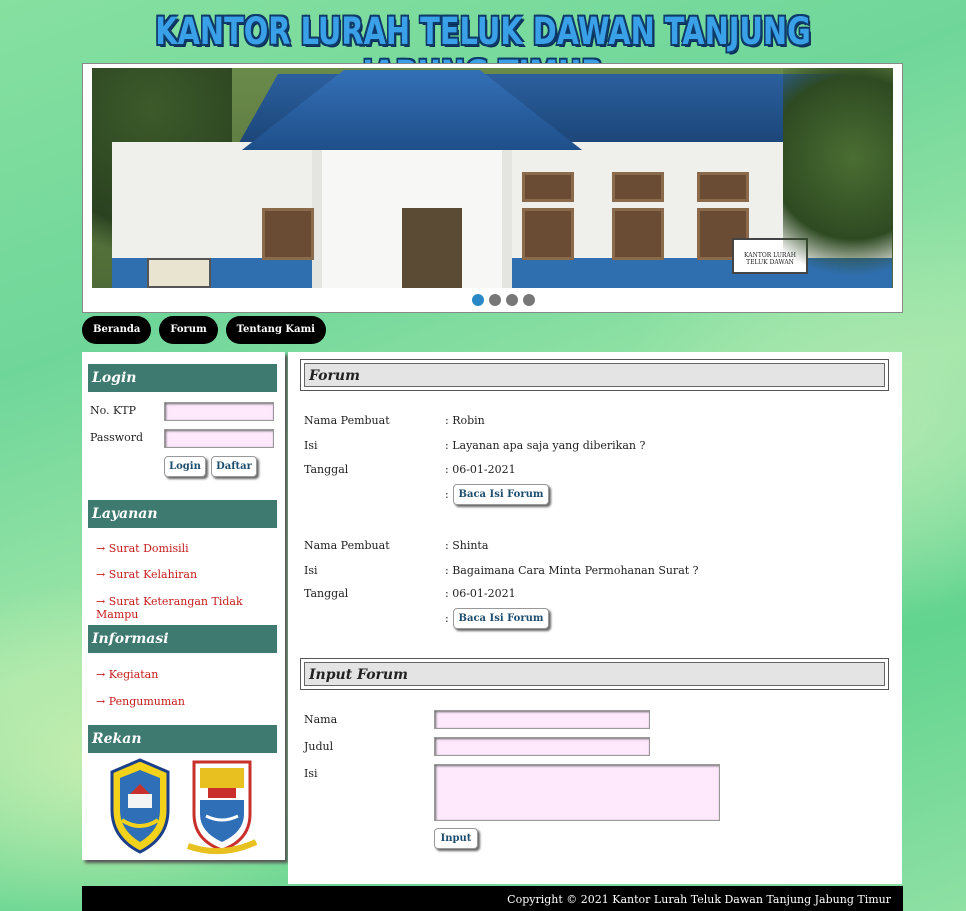 This screenshot has height=911, width=966. Describe the element at coordinates (219, 411) in the screenshot. I see `ktp-input` at that location.